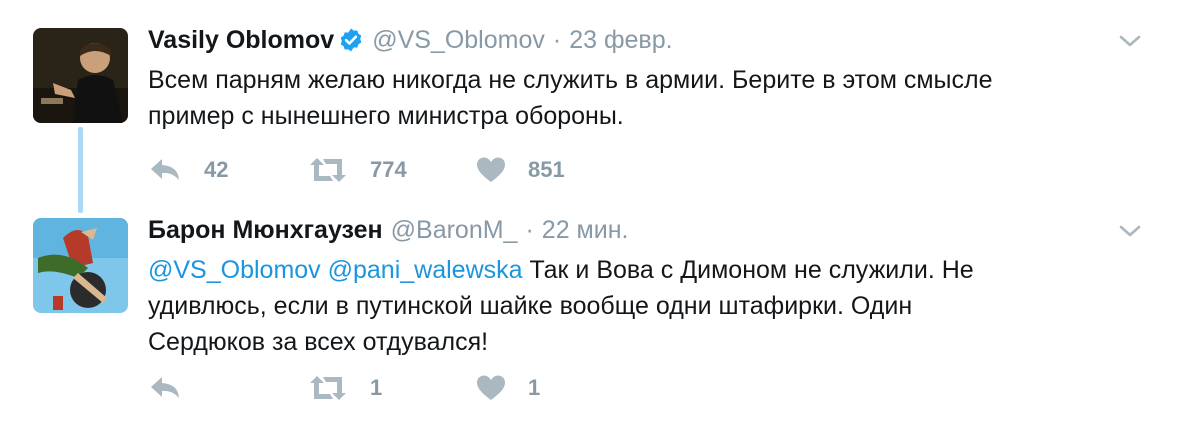  I want to click on tweet-text-line: пример с нынешнего министра обороны., so click(386, 116).